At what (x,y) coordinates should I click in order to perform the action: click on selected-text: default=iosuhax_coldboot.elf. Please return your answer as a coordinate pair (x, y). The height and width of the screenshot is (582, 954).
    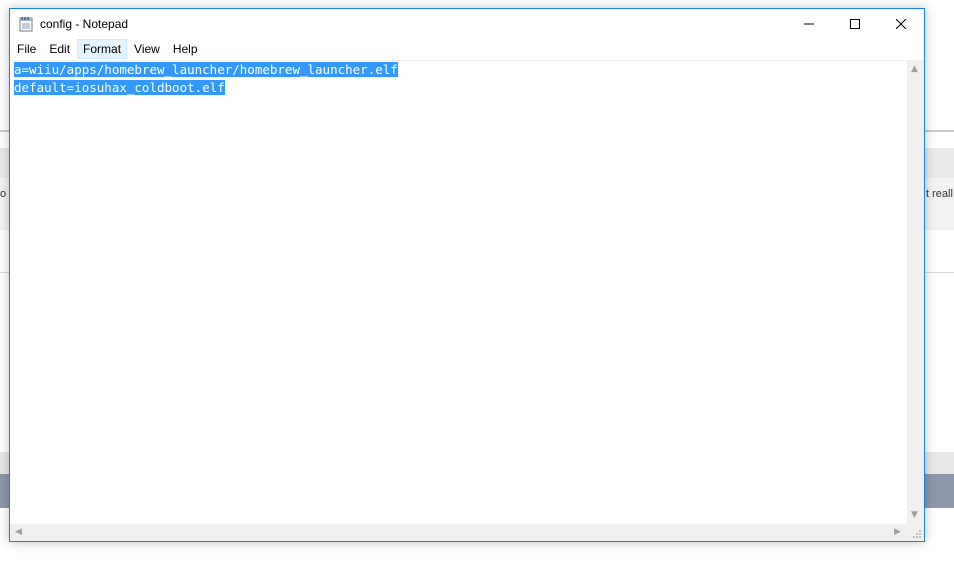
    Looking at the image, I should click on (119, 87).